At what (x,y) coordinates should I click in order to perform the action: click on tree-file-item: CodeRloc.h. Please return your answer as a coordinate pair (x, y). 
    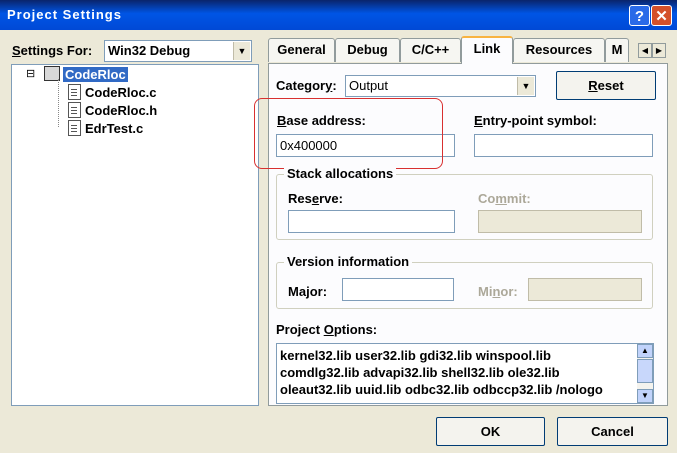
    Looking at the image, I should click on (112, 110).